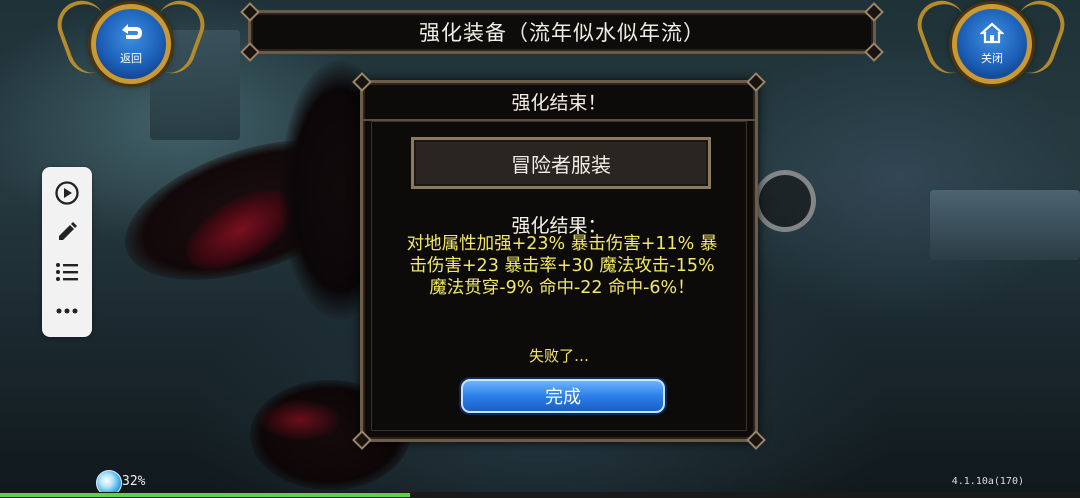 Image resolution: width=1080 pixels, height=498 pixels. I want to click on item-name-box: 冒险者服装, so click(561, 163).